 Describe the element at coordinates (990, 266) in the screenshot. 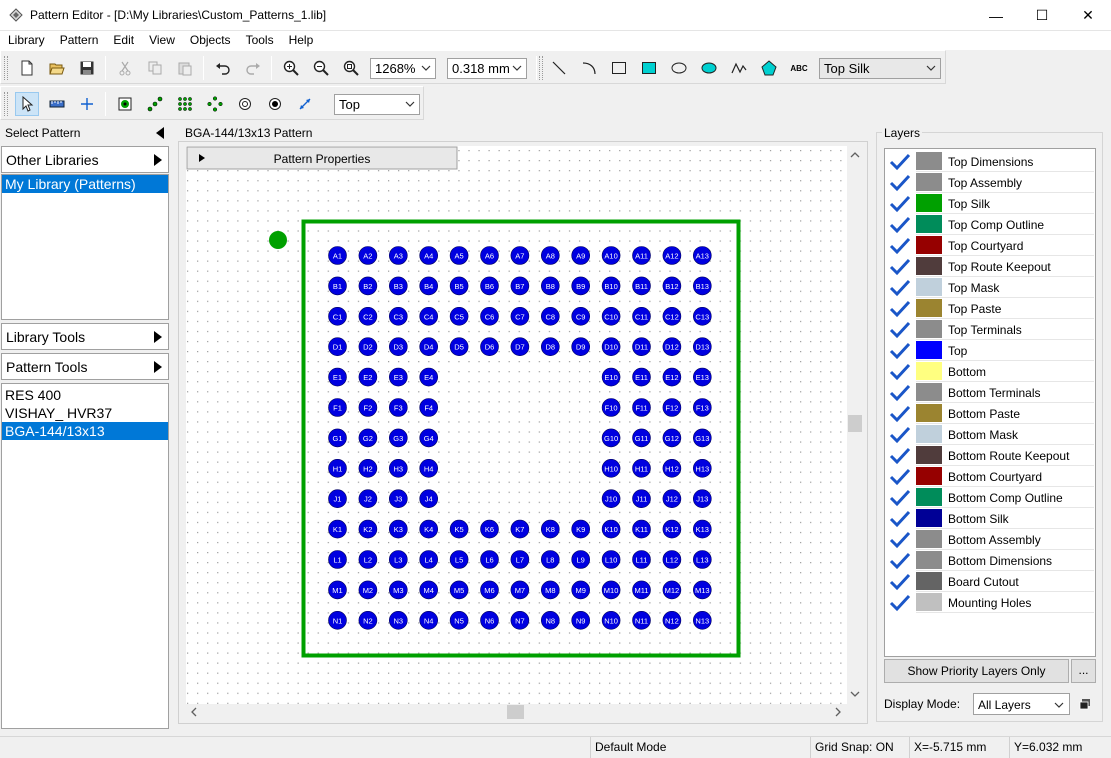

I see `layer-row: Top Route Keepout` at that location.